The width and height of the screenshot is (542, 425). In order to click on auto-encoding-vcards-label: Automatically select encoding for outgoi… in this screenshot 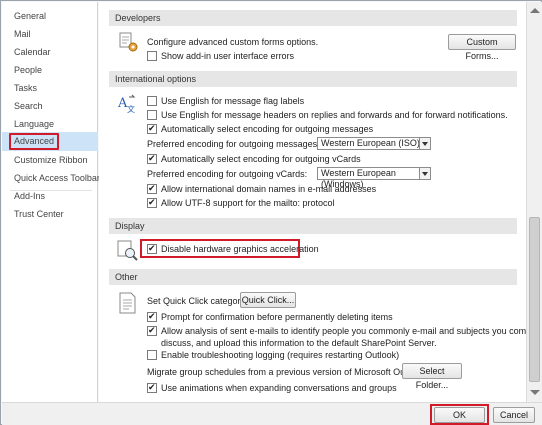, I will do `click(261, 159)`.